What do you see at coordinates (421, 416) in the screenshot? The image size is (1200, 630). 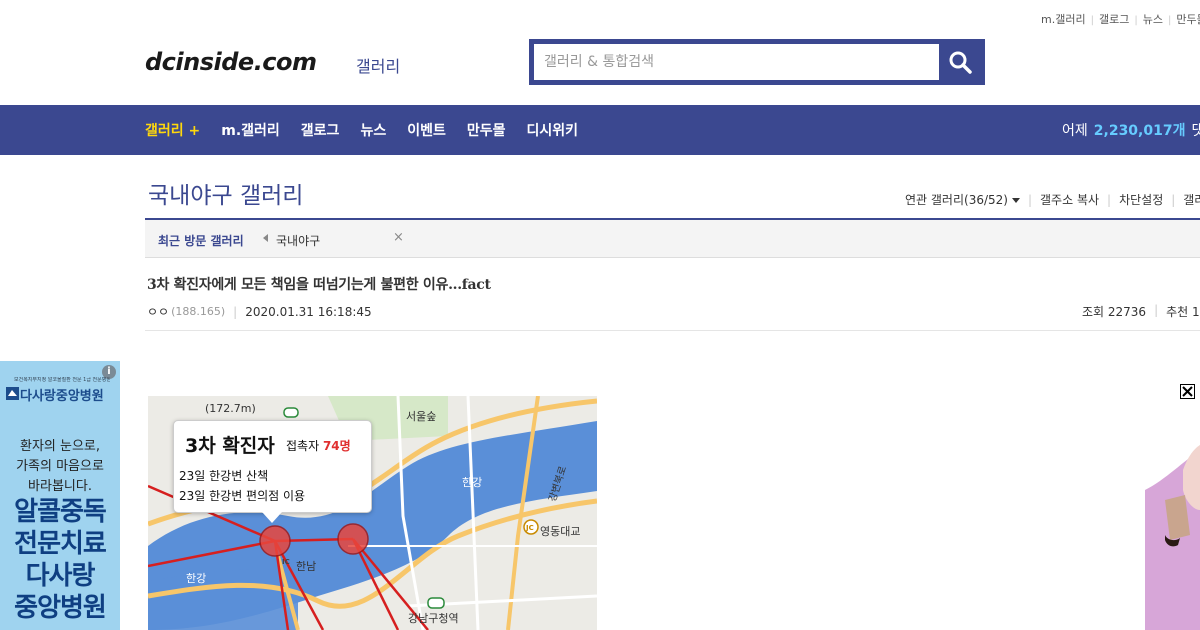 I see `map-label-seoul-forest: 서울숲` at bounding box center [421, 416].